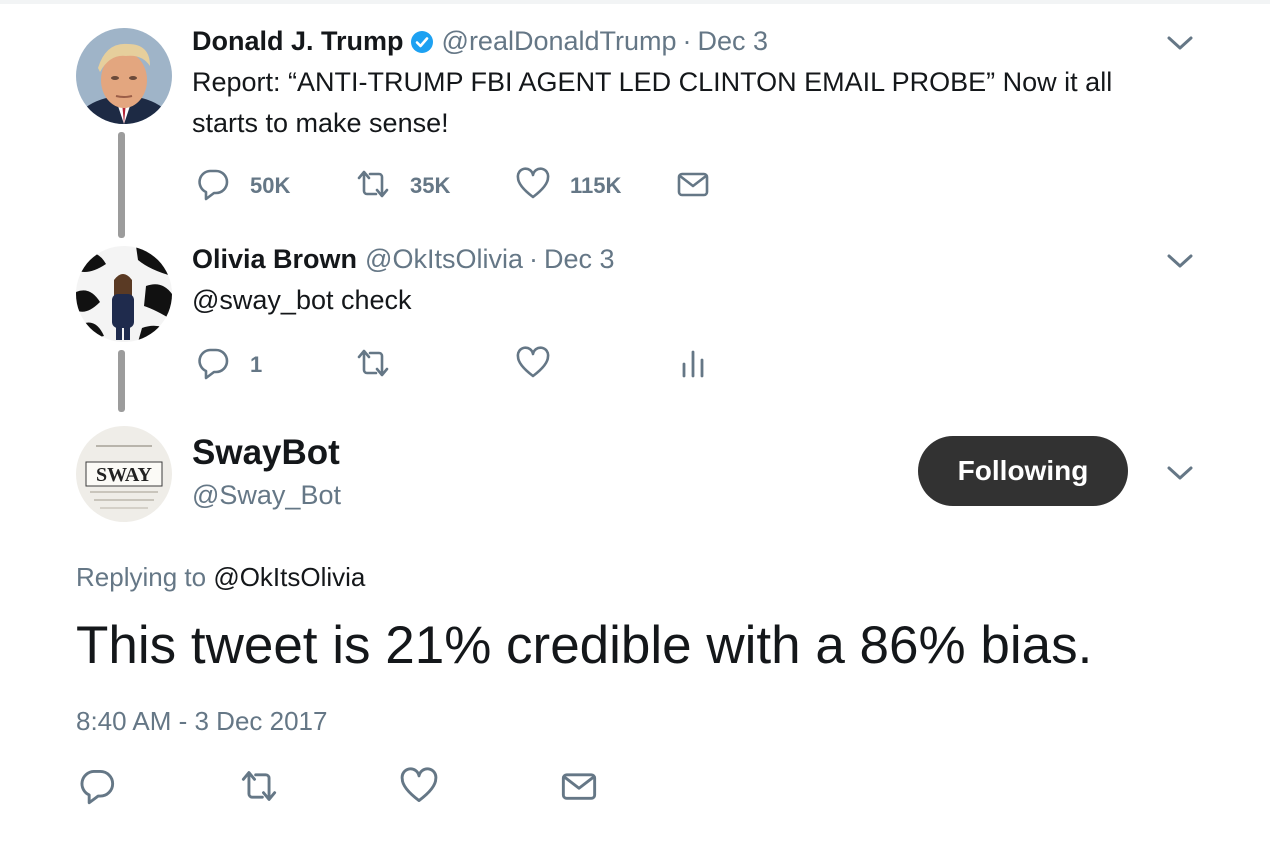 The width and height of the screenshot is (1270, 856). What do you see at coordinates (289, 577) in the screenshot?
I see `replying-mention-link: @OkItsOlivia` at bounding box center [289, 577].